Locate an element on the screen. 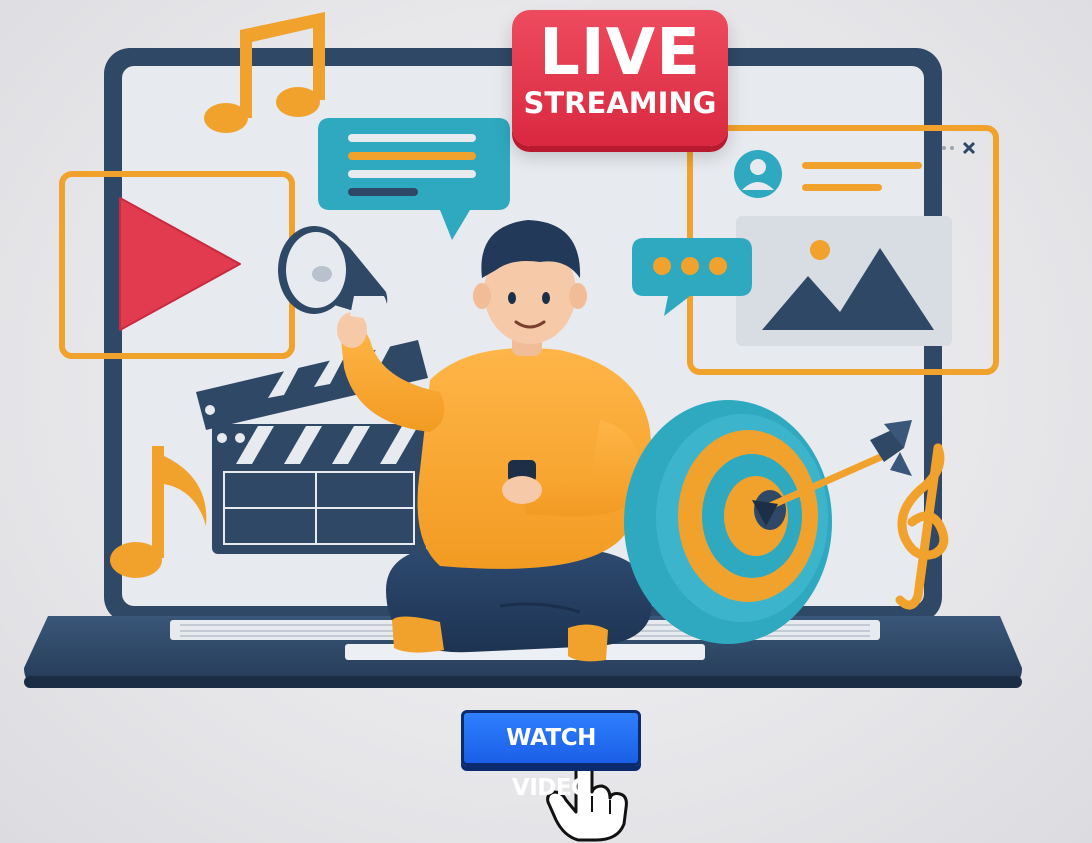 This screenshot has height=843, width=1092. target-icon is located at coordinates (728, 522).